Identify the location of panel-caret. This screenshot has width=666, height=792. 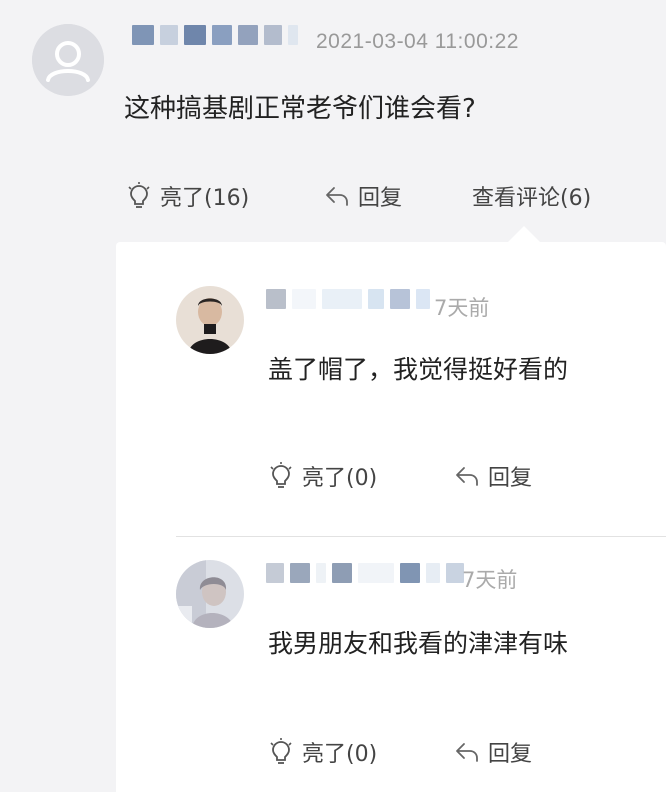
(524, 234).